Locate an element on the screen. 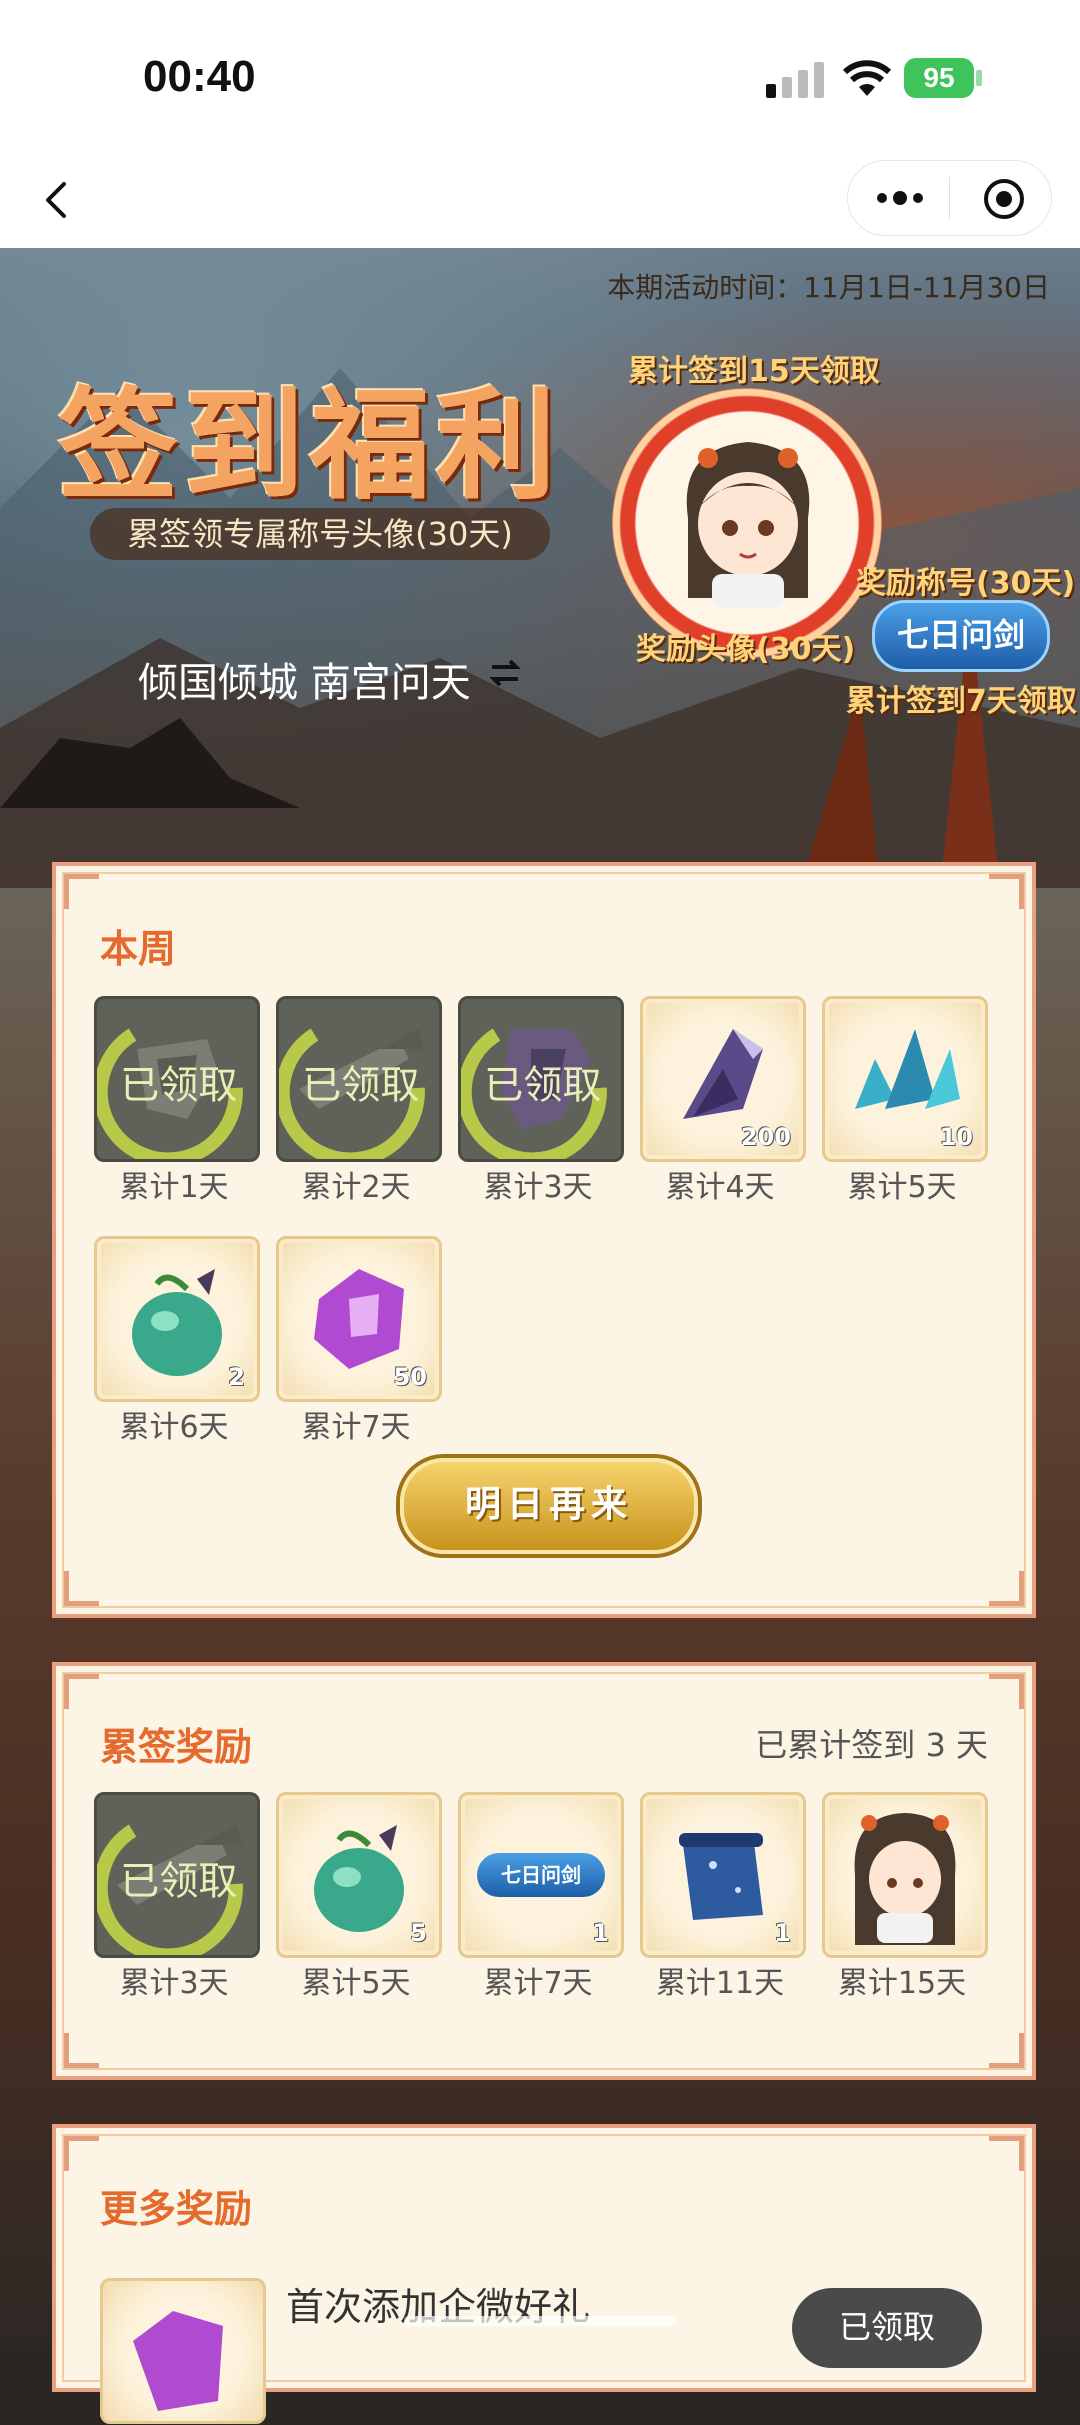  weekly-title: 本周 is located at coordinates (138, 949).